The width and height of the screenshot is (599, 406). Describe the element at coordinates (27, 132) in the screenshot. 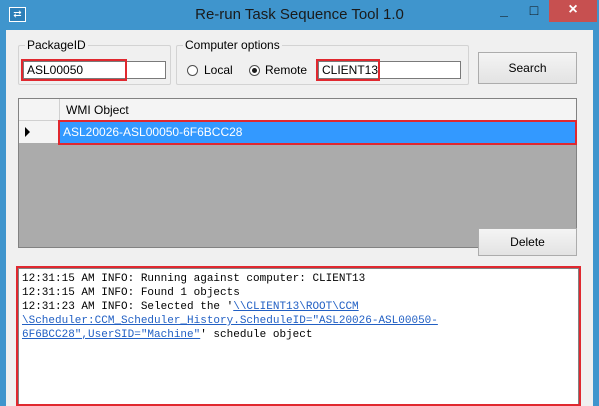

I see `current-row-arrow-icon` at that location.